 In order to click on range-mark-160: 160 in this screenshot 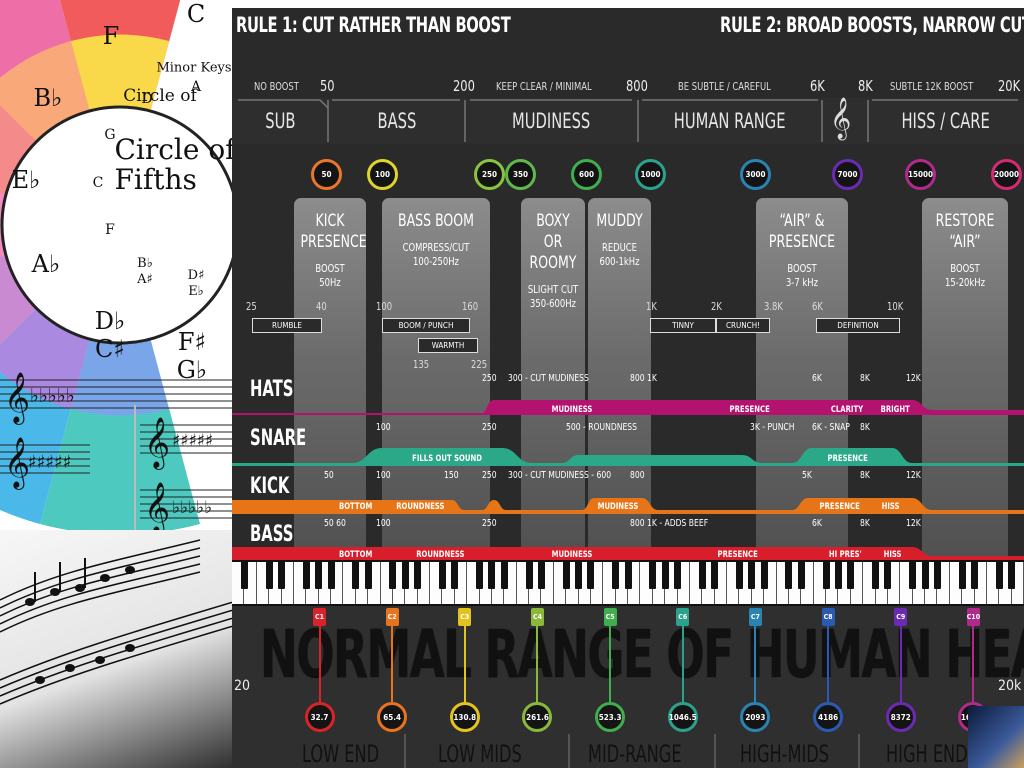, I will do `click(470, 306)`.